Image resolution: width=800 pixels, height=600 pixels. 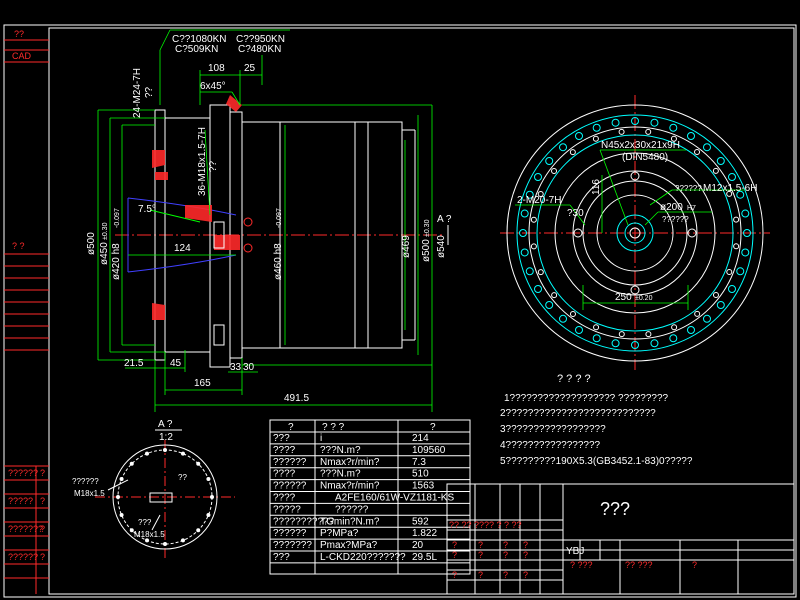 I want to click on load-2: C?509KN, so click(x=196, y=49).